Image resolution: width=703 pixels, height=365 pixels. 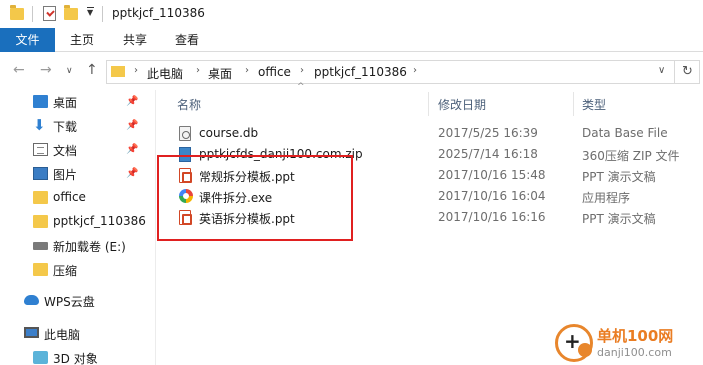 I want to click on sidebar-item-3d-objects: 3D 对象, so click(x=78, y=355).